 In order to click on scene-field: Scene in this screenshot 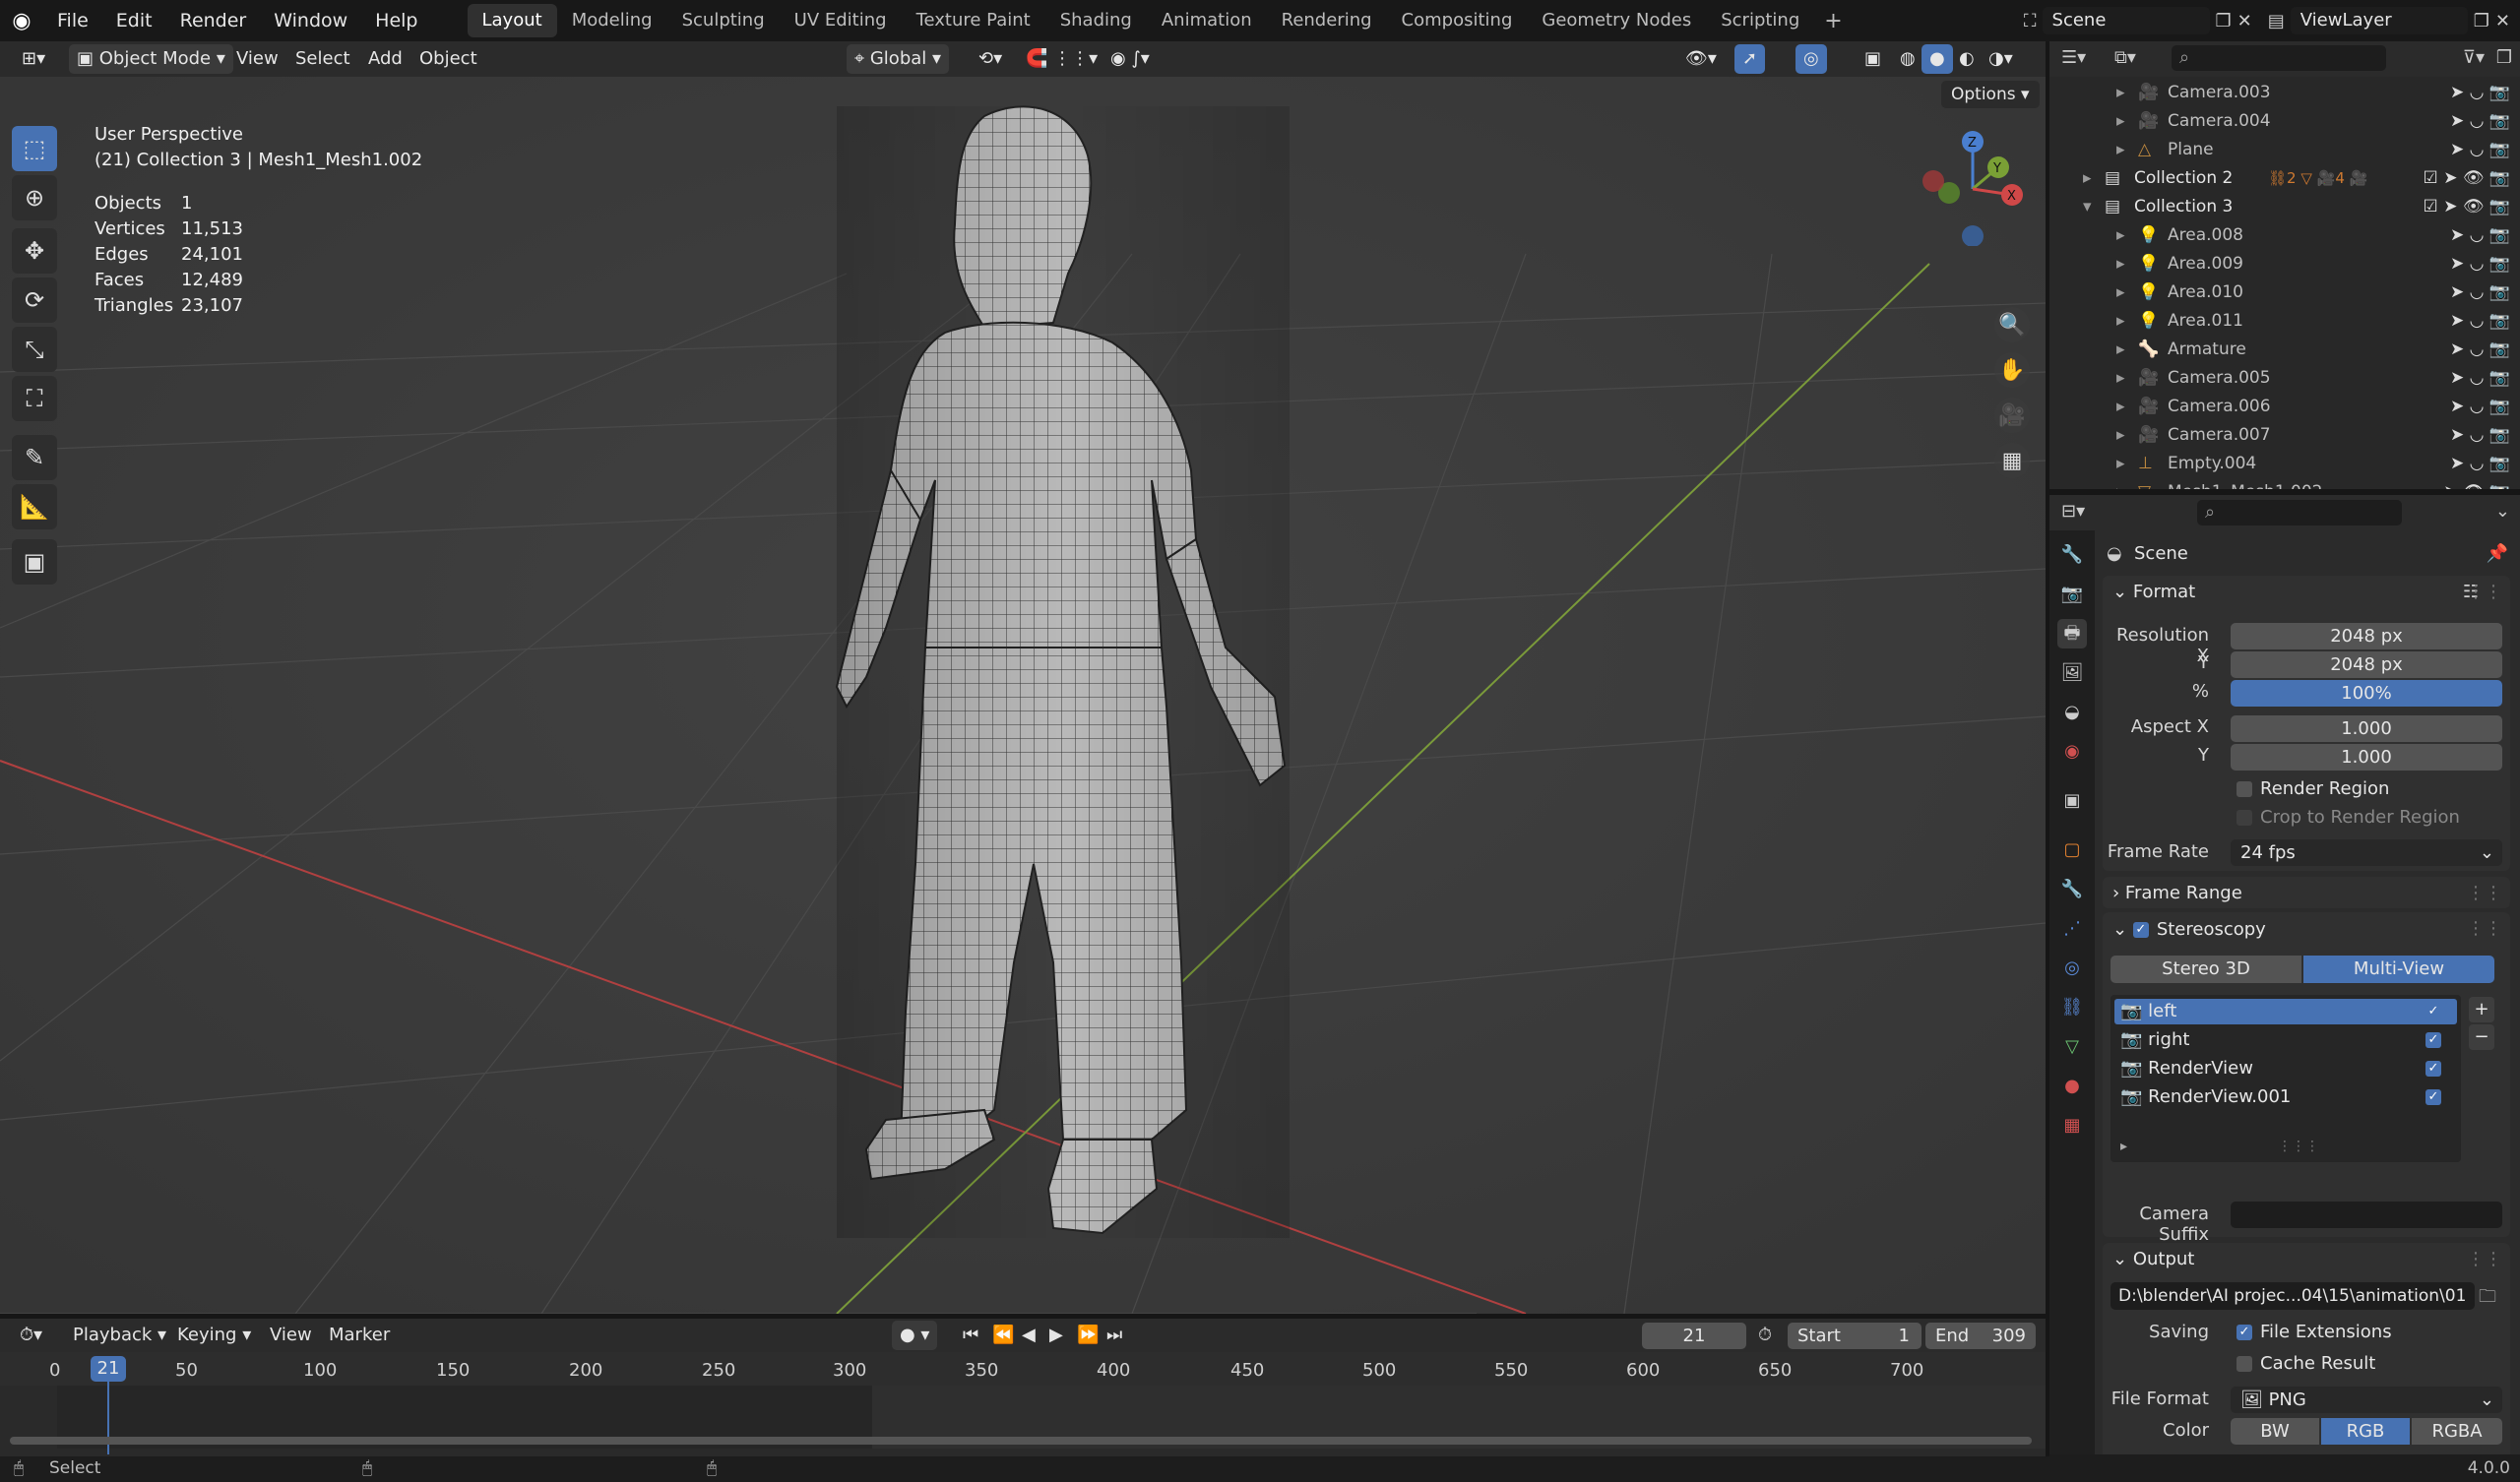, I will do `click(2126, 20)`.